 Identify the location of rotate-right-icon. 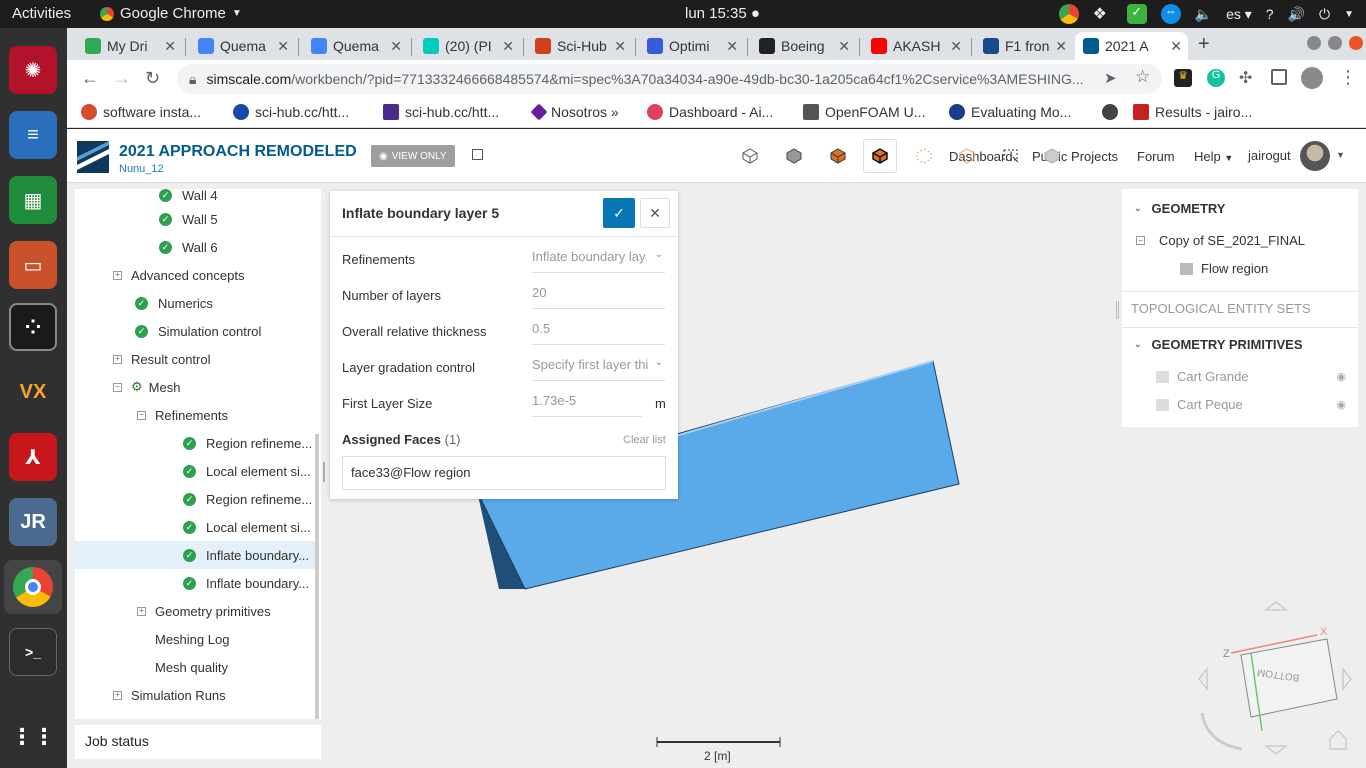
(1347, 679).